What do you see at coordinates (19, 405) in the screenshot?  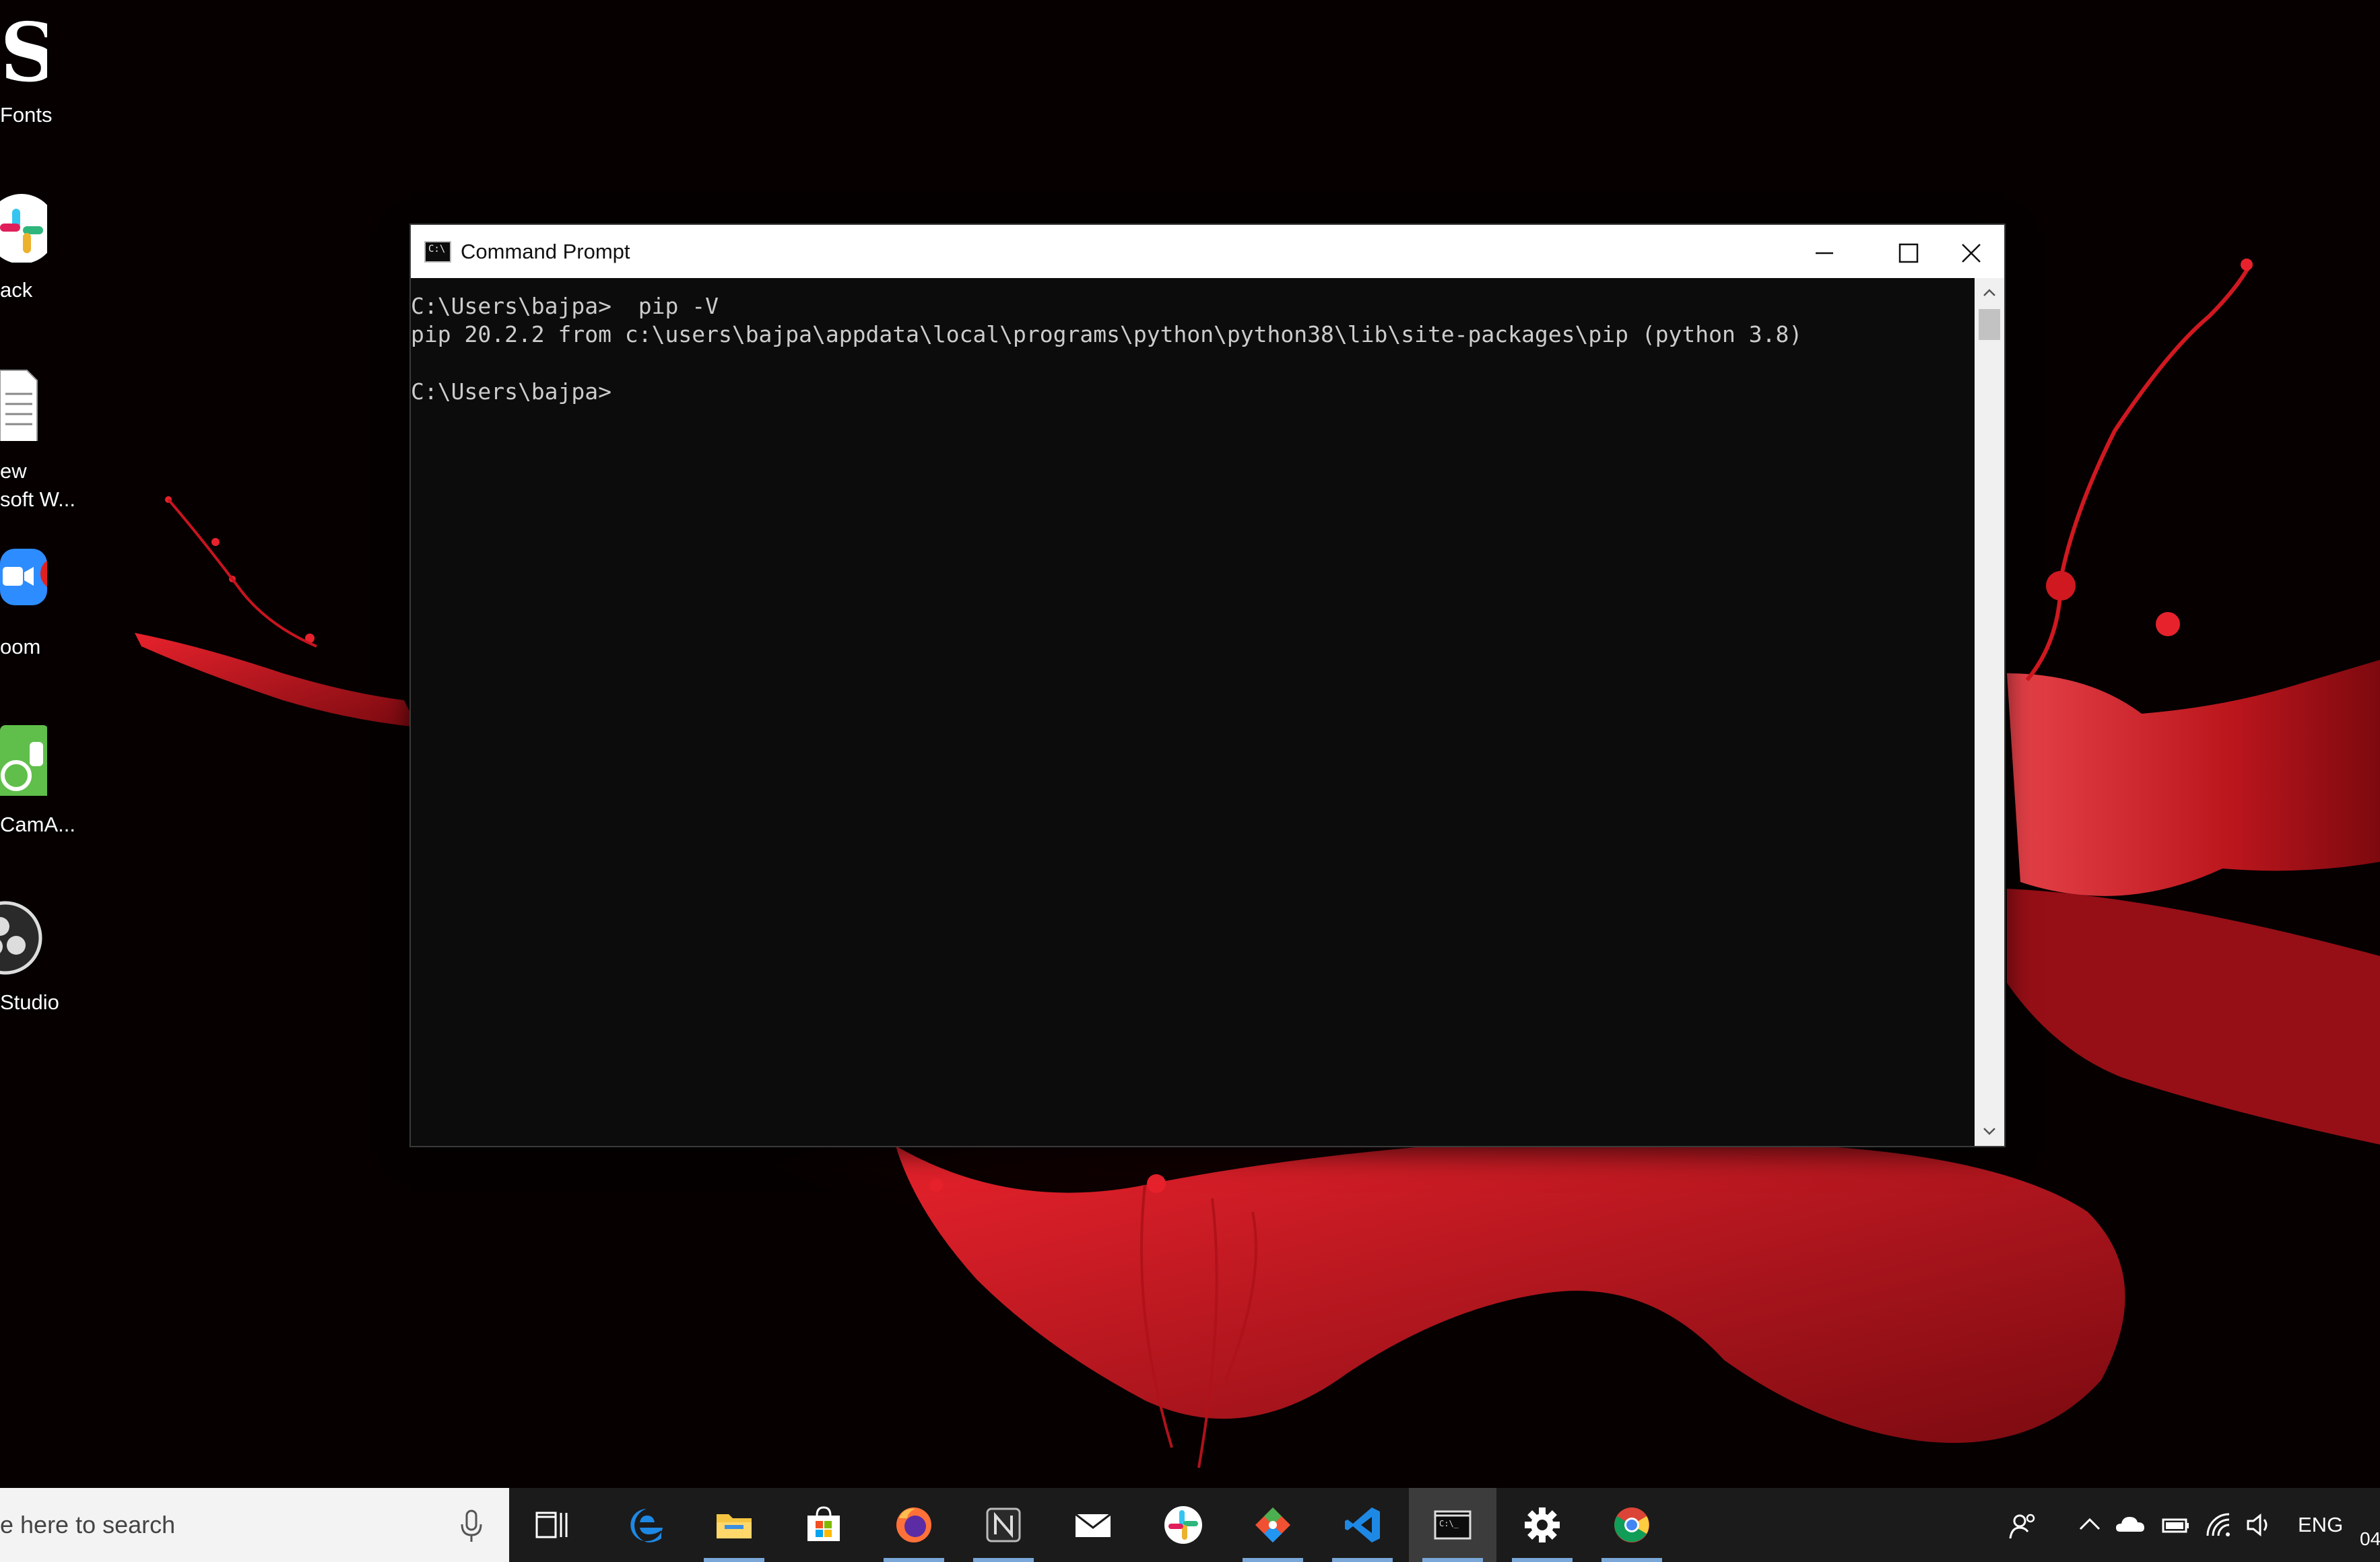 I see `document-icon` at bounding box center [19, 405].